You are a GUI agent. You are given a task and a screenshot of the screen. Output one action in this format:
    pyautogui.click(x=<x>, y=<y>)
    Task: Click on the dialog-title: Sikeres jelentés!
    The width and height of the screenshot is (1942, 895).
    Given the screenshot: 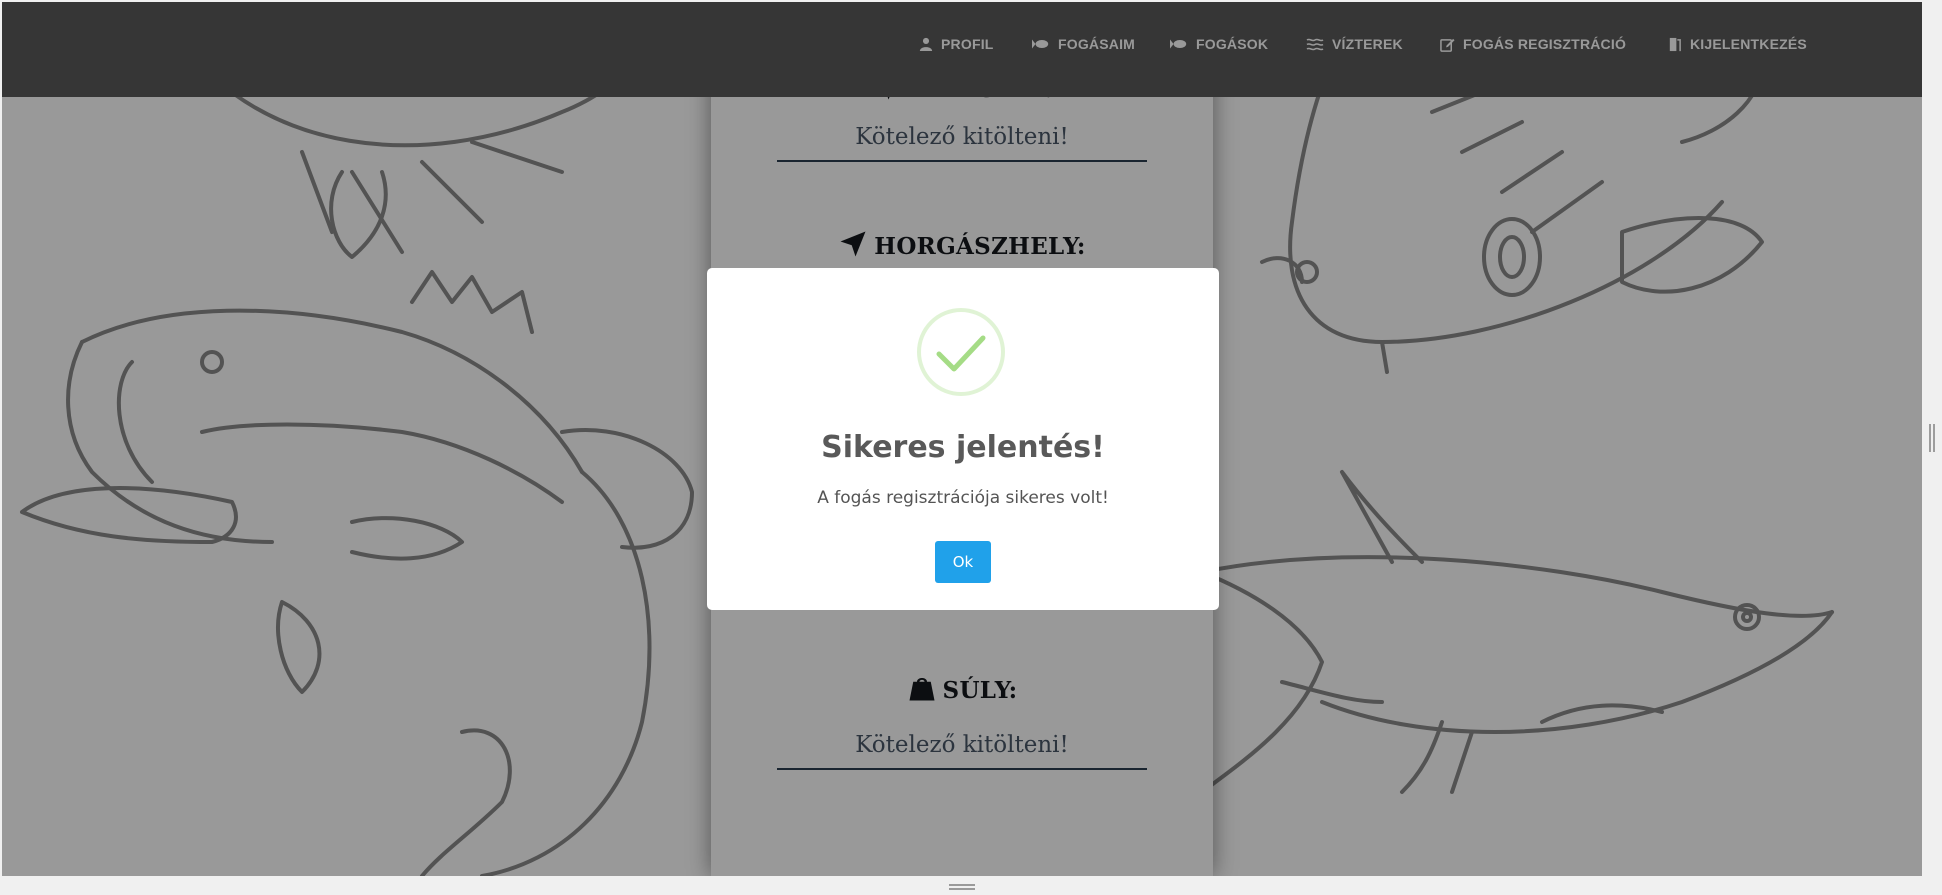 What is the action you would take?
    pyautogui.click(x=963, y=447)
    